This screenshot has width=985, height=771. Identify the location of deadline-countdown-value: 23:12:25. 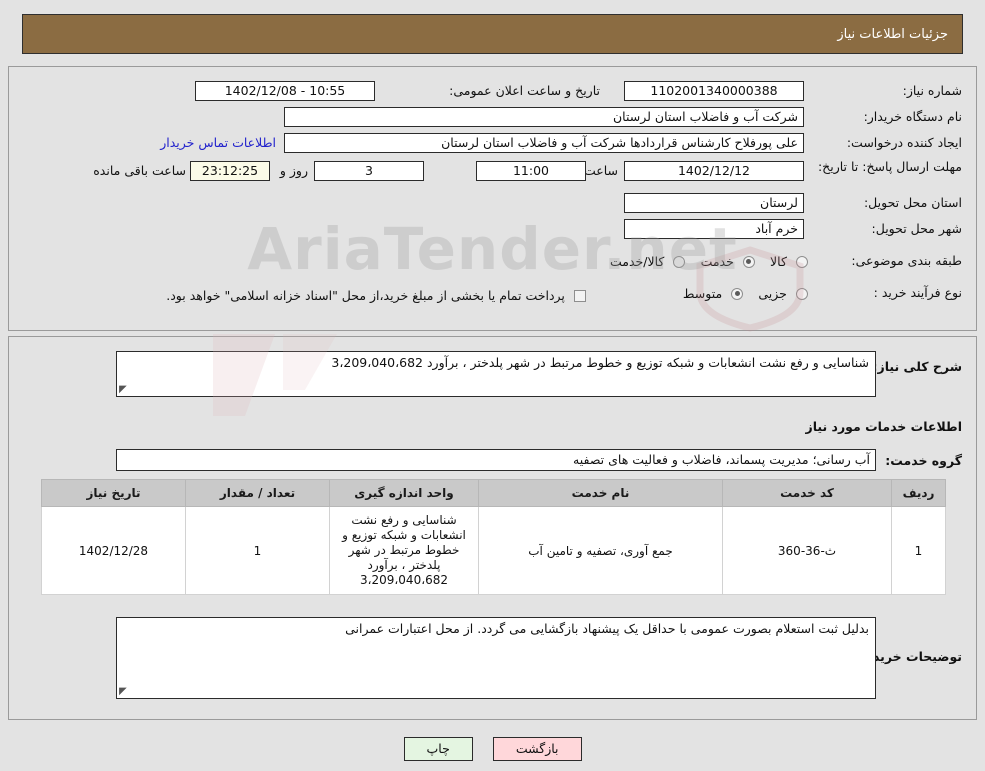
(230, 171).